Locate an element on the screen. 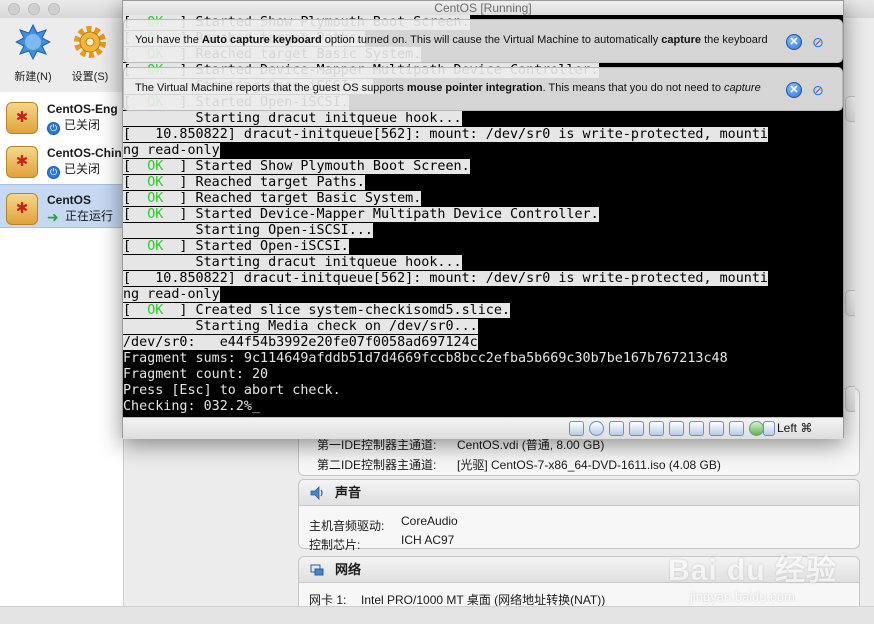 Image resolution: width=874 pixels, height=624 pixels. speaker-icon is located at coordinates (316, 493).